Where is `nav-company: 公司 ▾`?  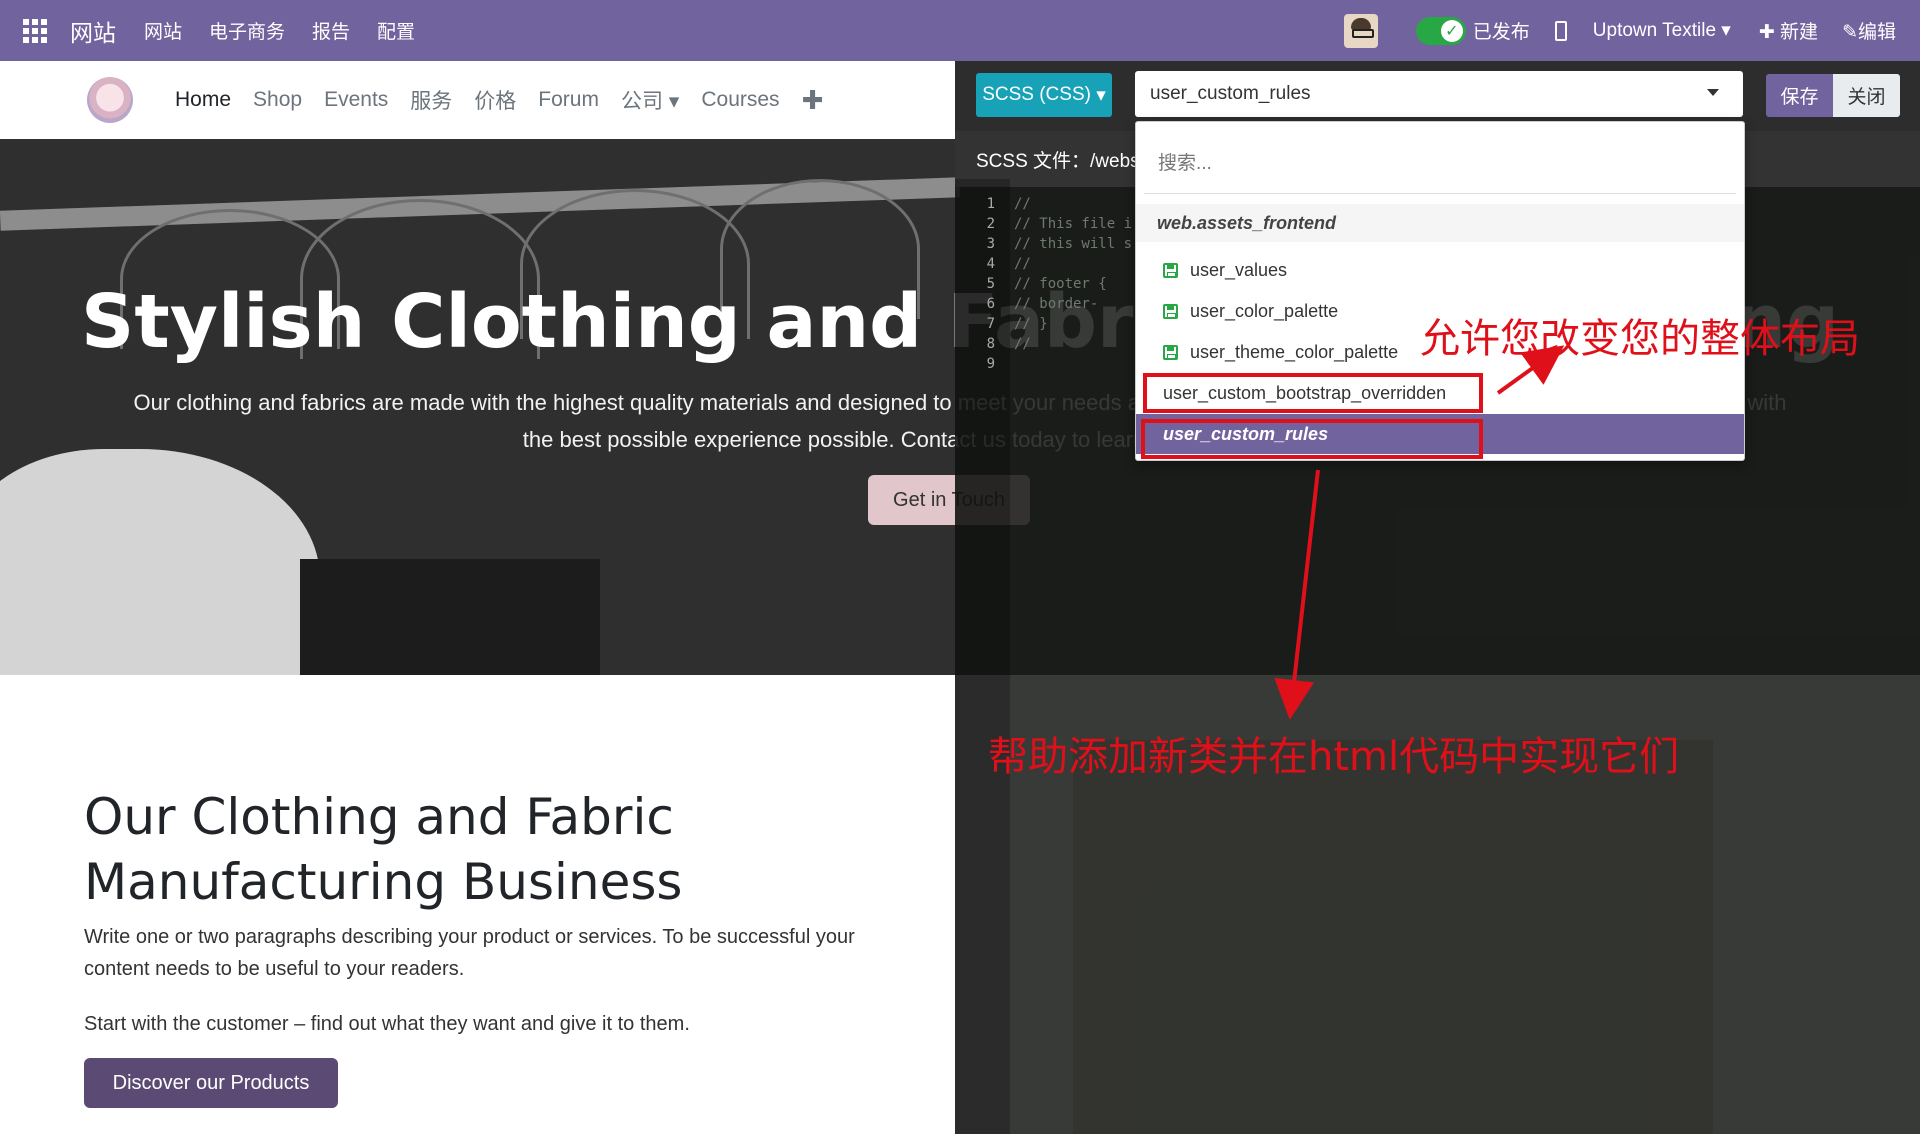
nav-company: 公司 ▾ is located at coordinates (650, 100).